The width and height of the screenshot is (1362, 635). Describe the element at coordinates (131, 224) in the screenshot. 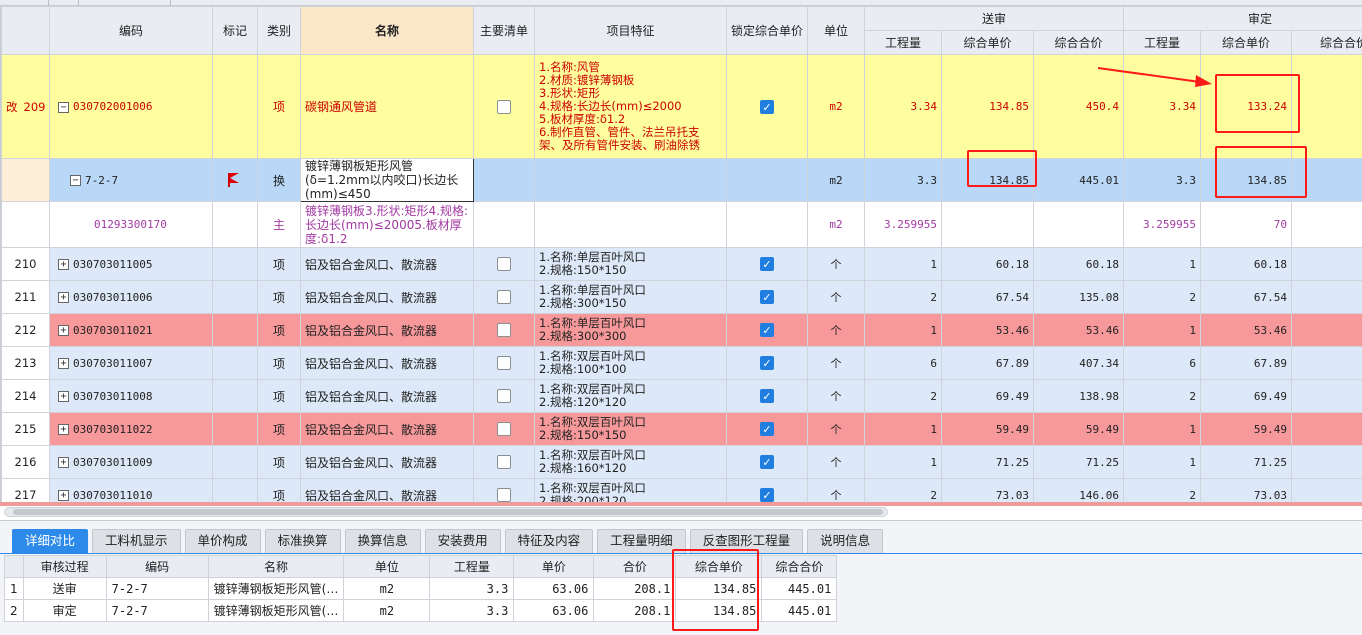

I see `code-cell: 01293300170` at that location.